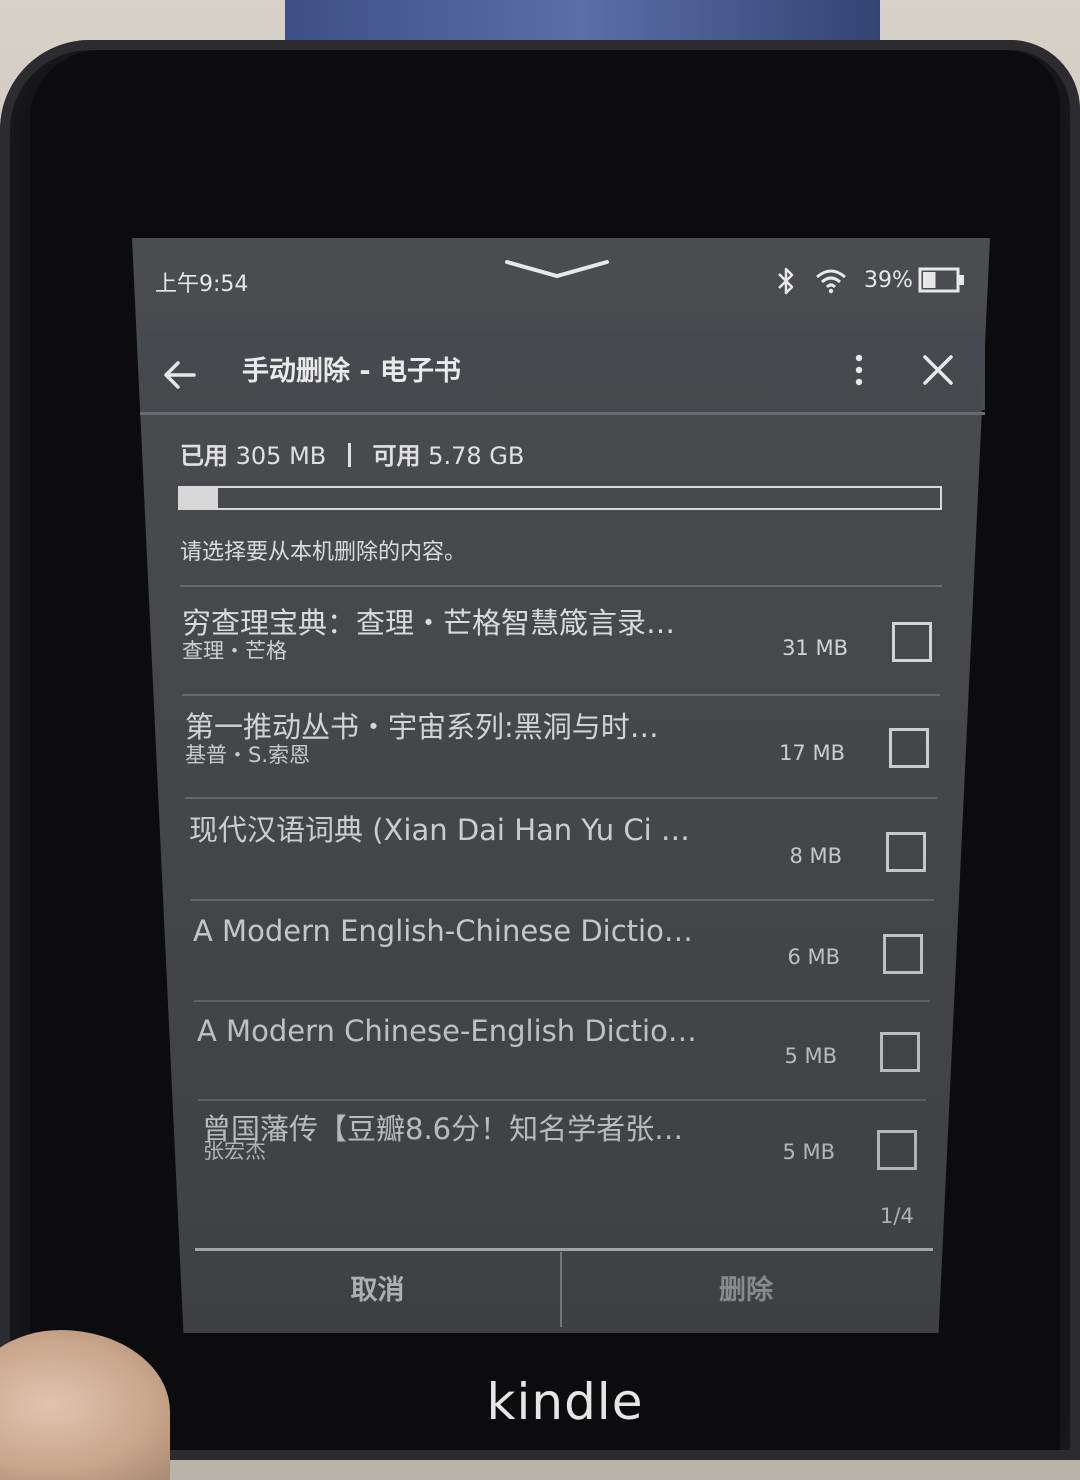  What do you see at coordinates (476, 456) in the screenshot?
I see `free-value: 5.78 GB` at bounding box center [476, 456].